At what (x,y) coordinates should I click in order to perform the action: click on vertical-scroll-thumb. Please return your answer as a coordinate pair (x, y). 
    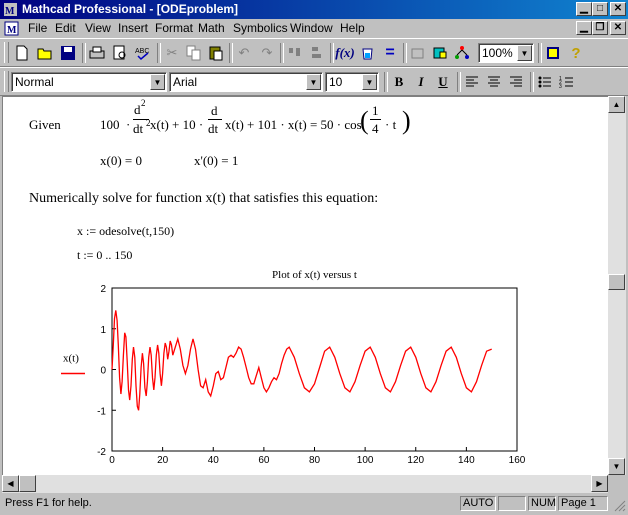
    Looking at the image, I should click on (616, 282).